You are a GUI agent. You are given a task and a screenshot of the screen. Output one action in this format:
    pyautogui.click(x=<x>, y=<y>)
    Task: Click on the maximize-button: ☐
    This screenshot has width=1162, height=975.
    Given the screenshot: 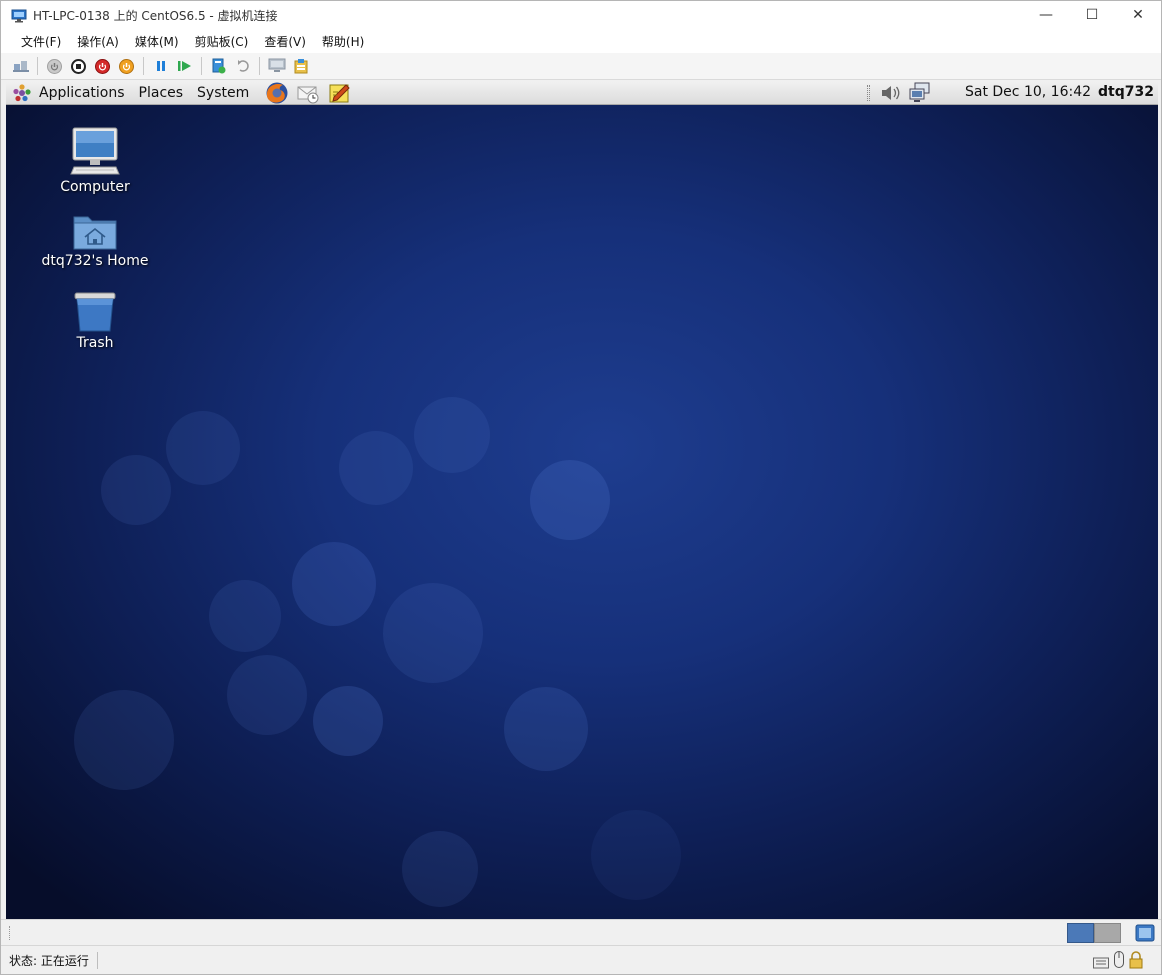 What is the action you would take?
    pyautogui.click(x=1092, y=15)
    